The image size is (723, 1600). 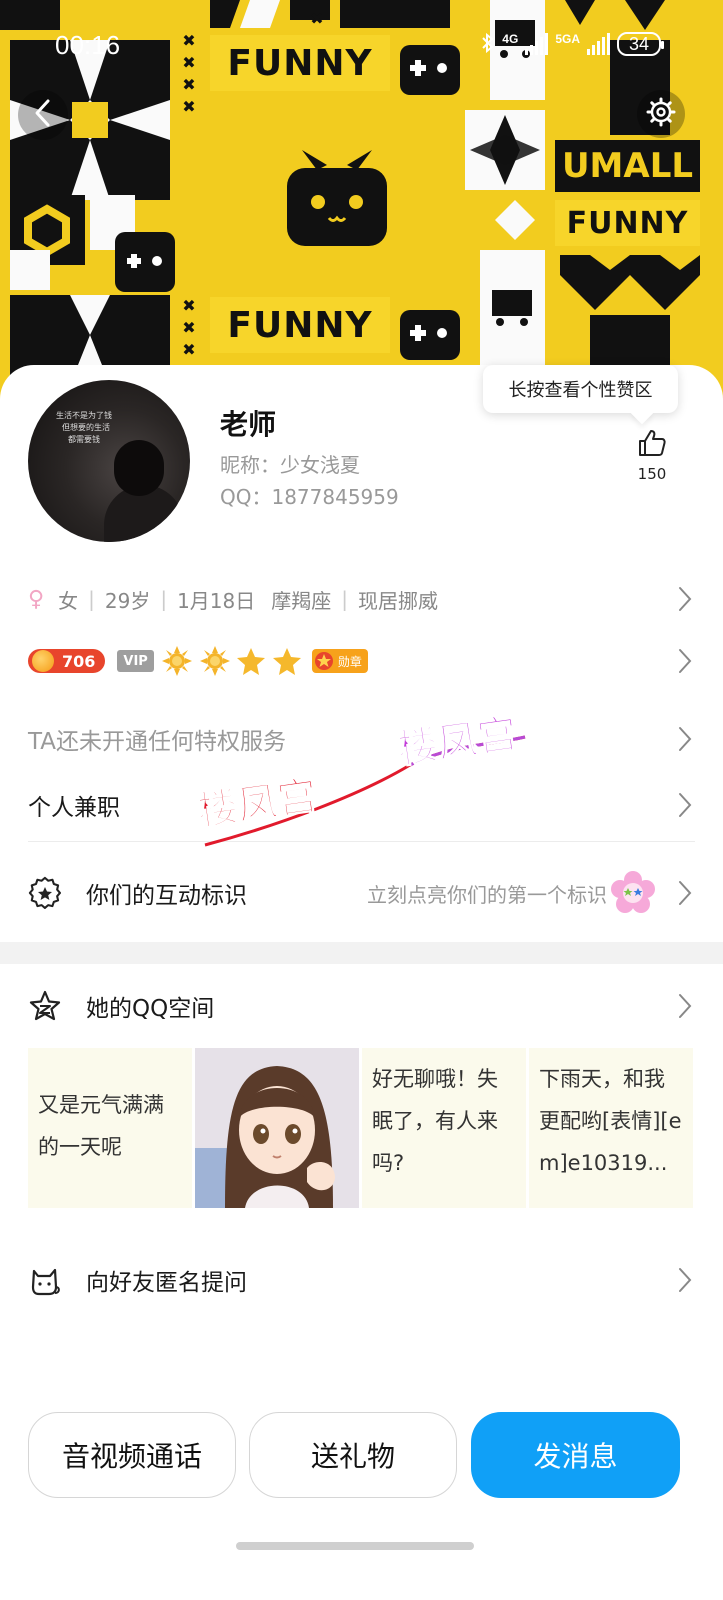 I want to click on basic-info-row: ♀ 女 | 29岁 | 1月18日 摩羯座 | 现居挪威, so click(x=361, y=599).